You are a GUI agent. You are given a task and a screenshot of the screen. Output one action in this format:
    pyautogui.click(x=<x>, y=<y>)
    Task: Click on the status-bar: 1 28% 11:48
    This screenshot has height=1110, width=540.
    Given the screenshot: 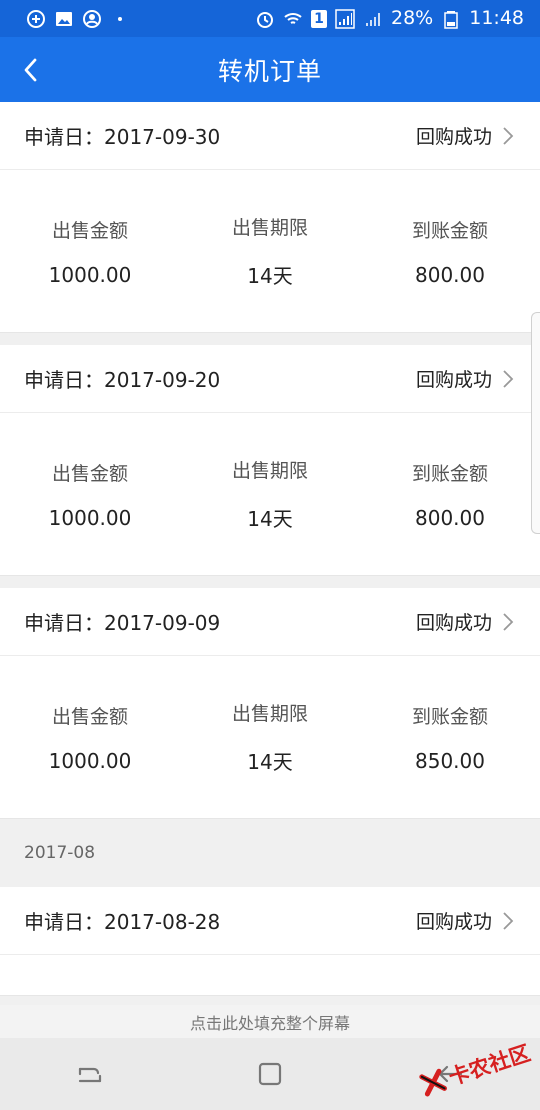 What is the action you would take?
    pyautogui.click(x=270, y=18)
    